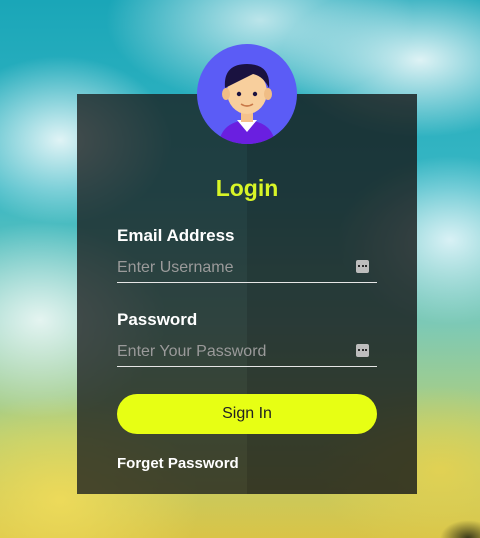 The image size is (480, 538). What do you see at coordinates (460, 529) in the screenshot?
I see `background-tree` at bounding box center [460, 529].